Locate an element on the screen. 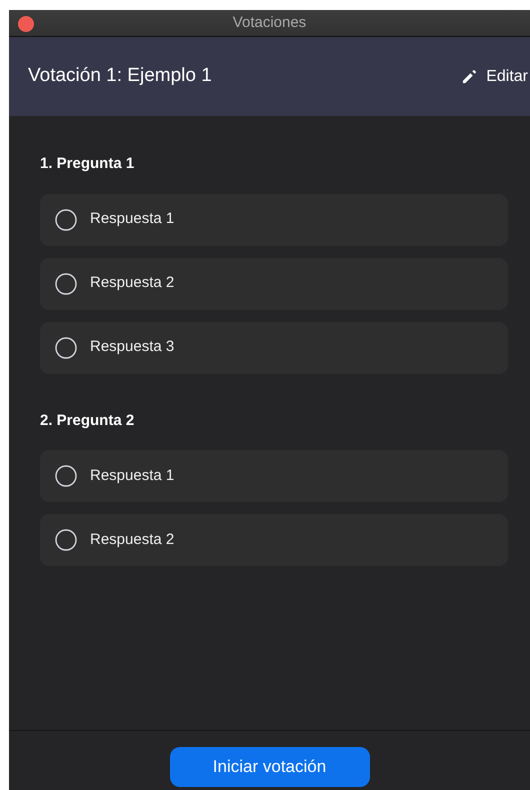 The width and height of the screenshot is (530, 790). pencil-icon is located at coordinates (470, 76).